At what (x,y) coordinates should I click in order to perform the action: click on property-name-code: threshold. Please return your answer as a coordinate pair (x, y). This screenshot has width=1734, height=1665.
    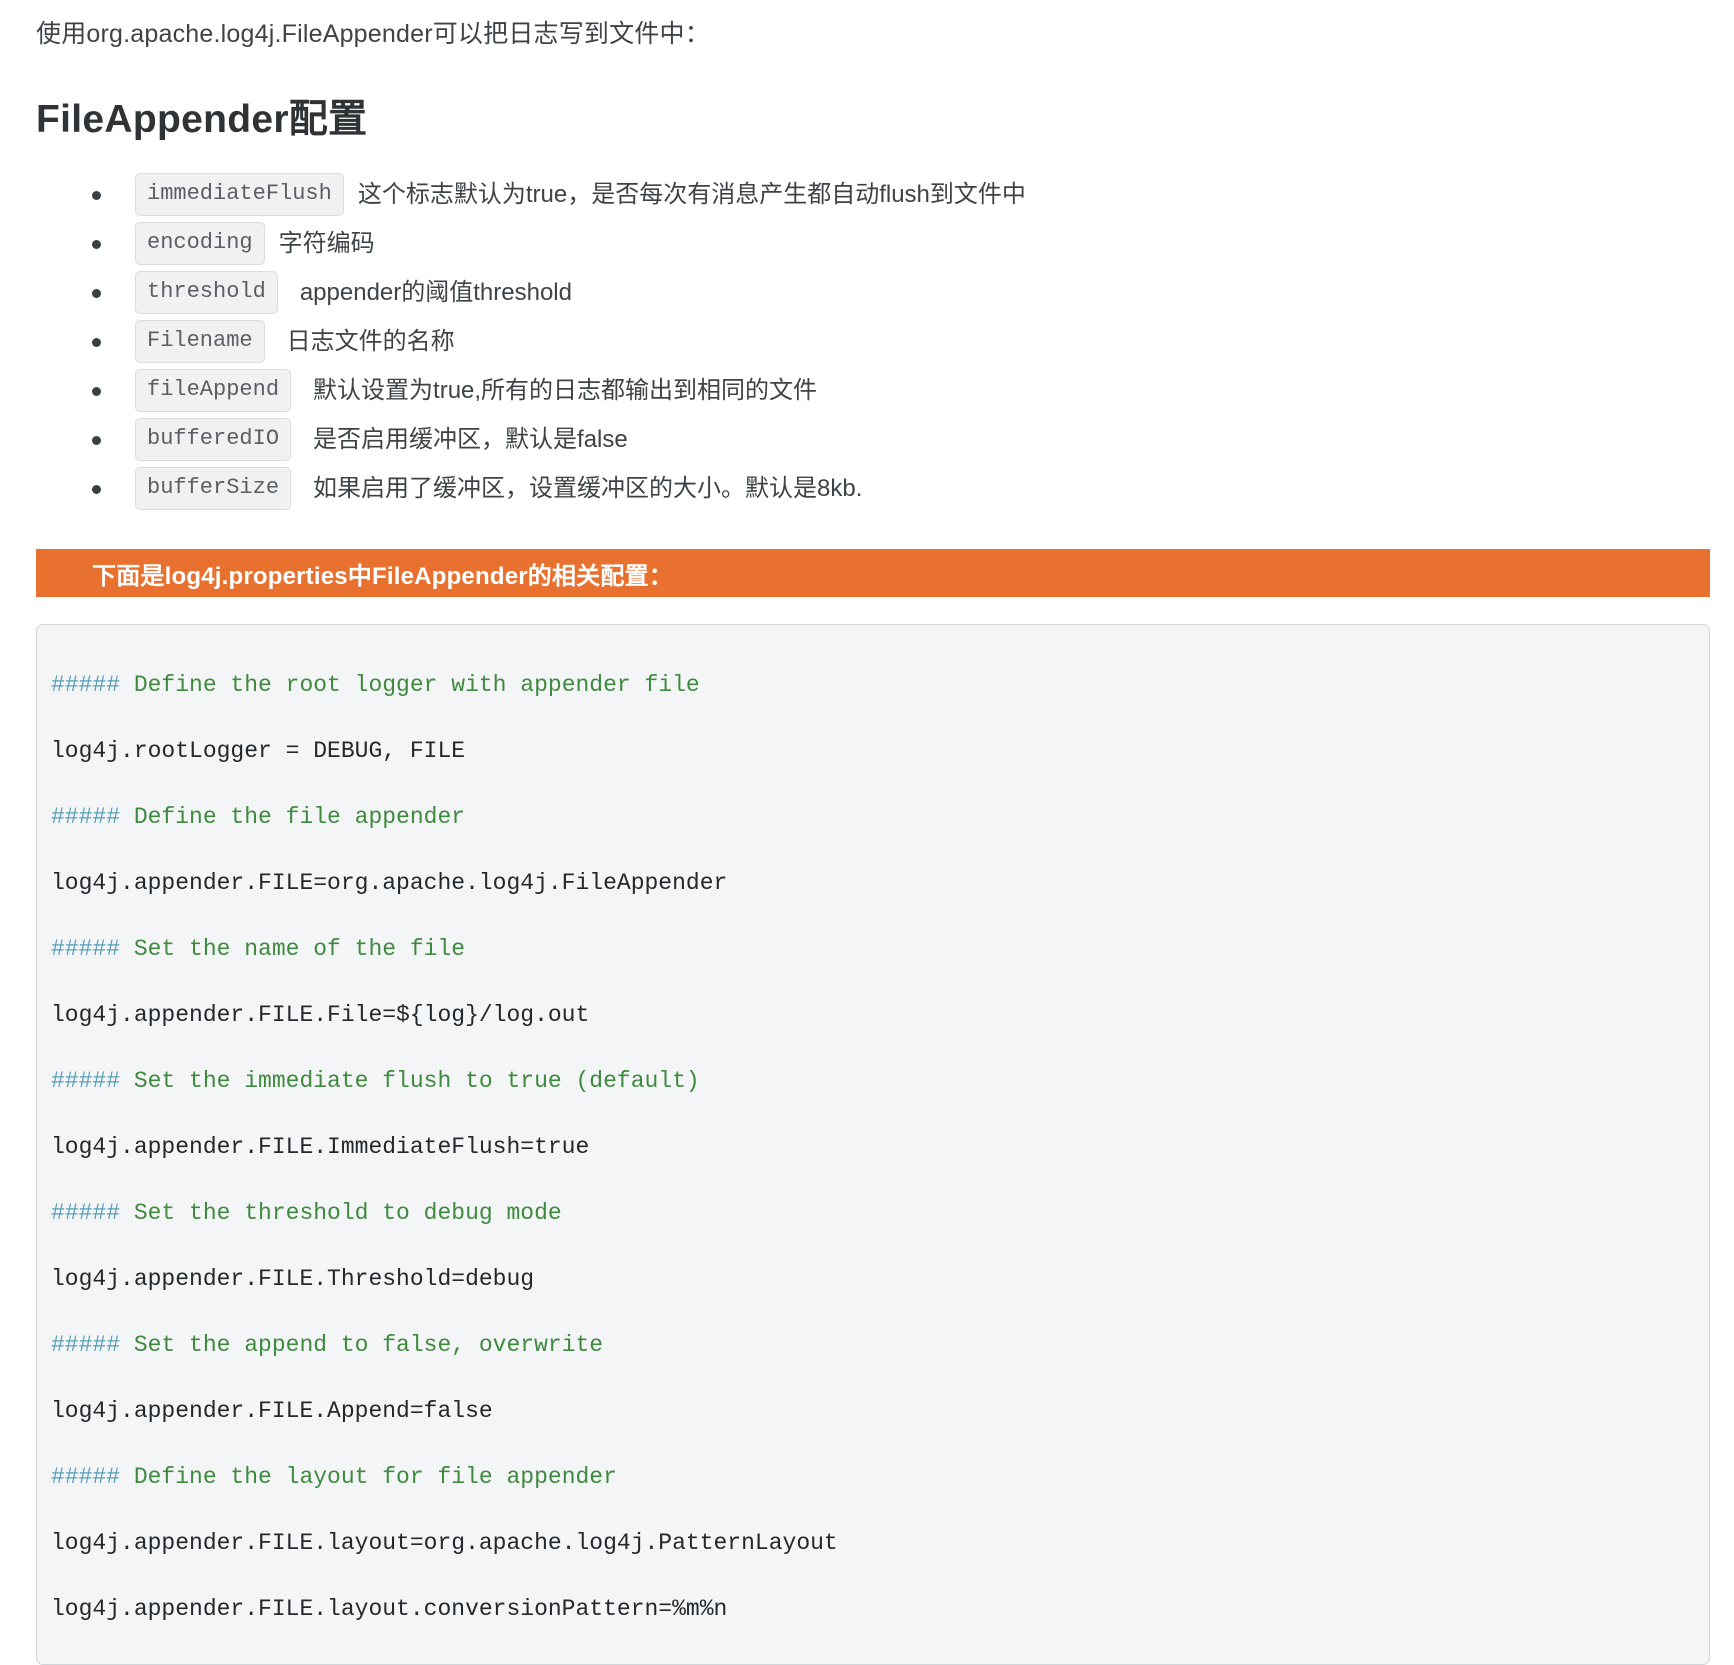
    Looking at the image, I should click on (206, 293).